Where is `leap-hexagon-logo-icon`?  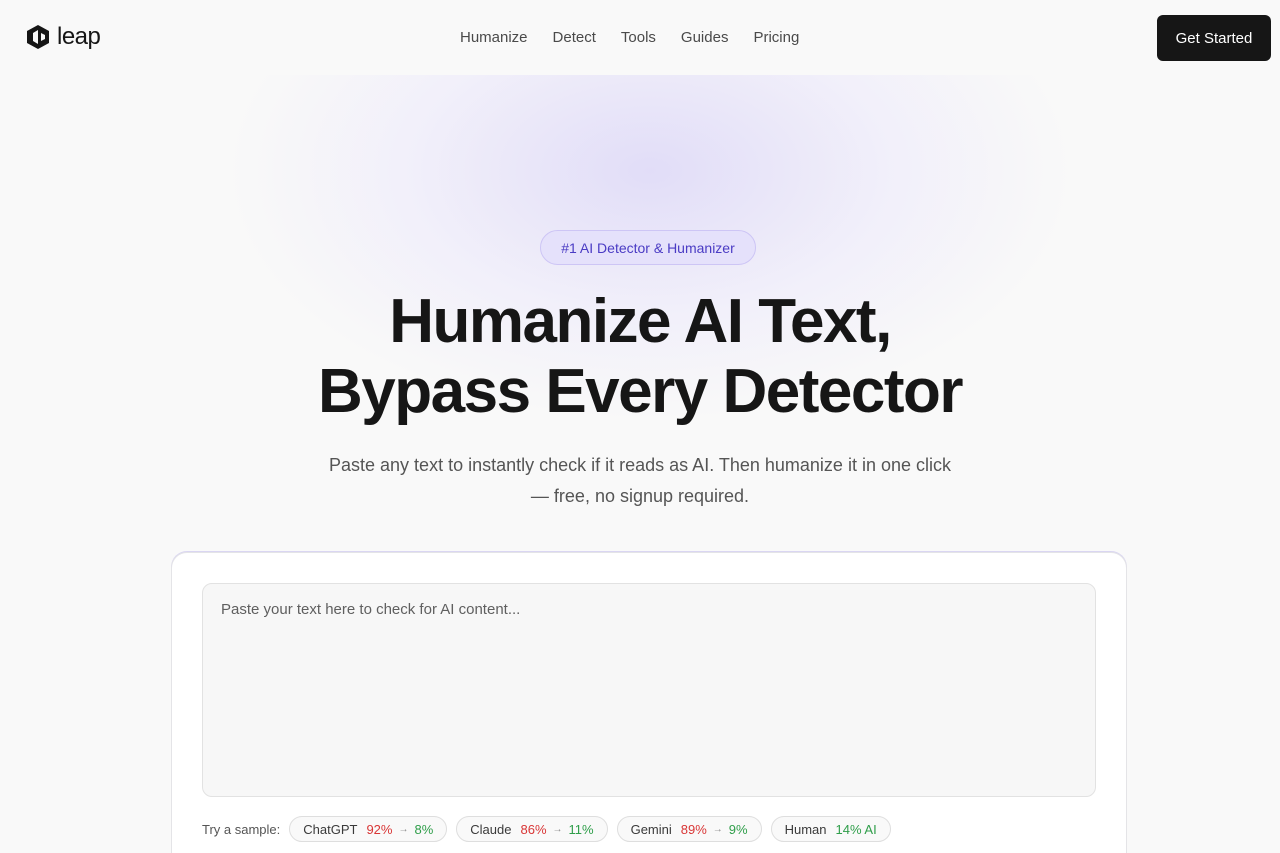
leap-hexagon-logo-icon is located at coordinates (38, 37).